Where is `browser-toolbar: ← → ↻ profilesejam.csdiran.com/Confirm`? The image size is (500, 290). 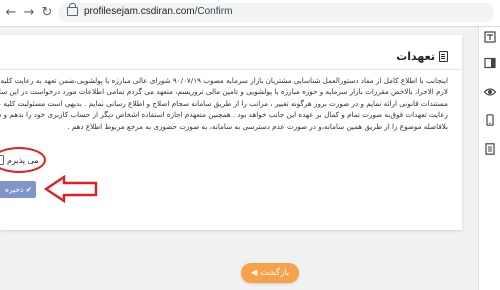
browser-toolbar: ← → ↻ profilesejam.csdiran.com/Confirm is located at coordinates (250, 13).